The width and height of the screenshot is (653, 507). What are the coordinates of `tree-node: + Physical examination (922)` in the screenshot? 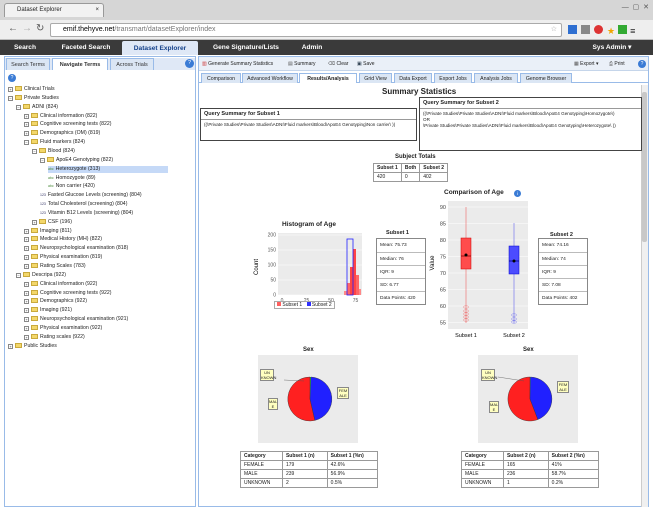 It's located at (63, 328).